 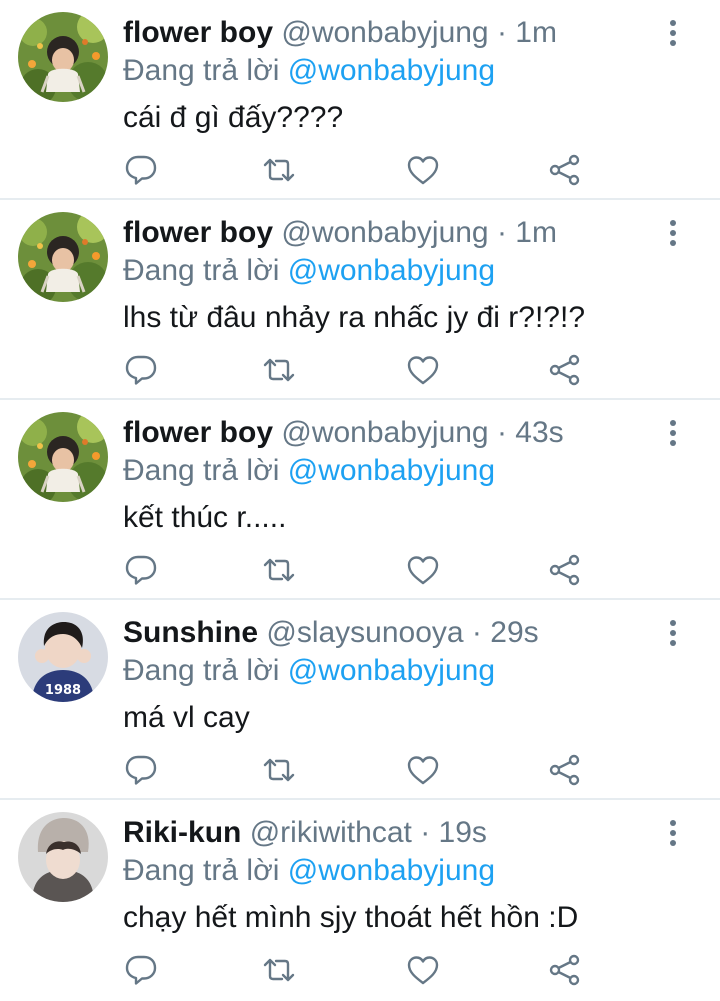 I want to click on tweet-text: lhs từ đâu nhảy ra nhấc jy đi r?!?!?, so click(x=354, y=317).